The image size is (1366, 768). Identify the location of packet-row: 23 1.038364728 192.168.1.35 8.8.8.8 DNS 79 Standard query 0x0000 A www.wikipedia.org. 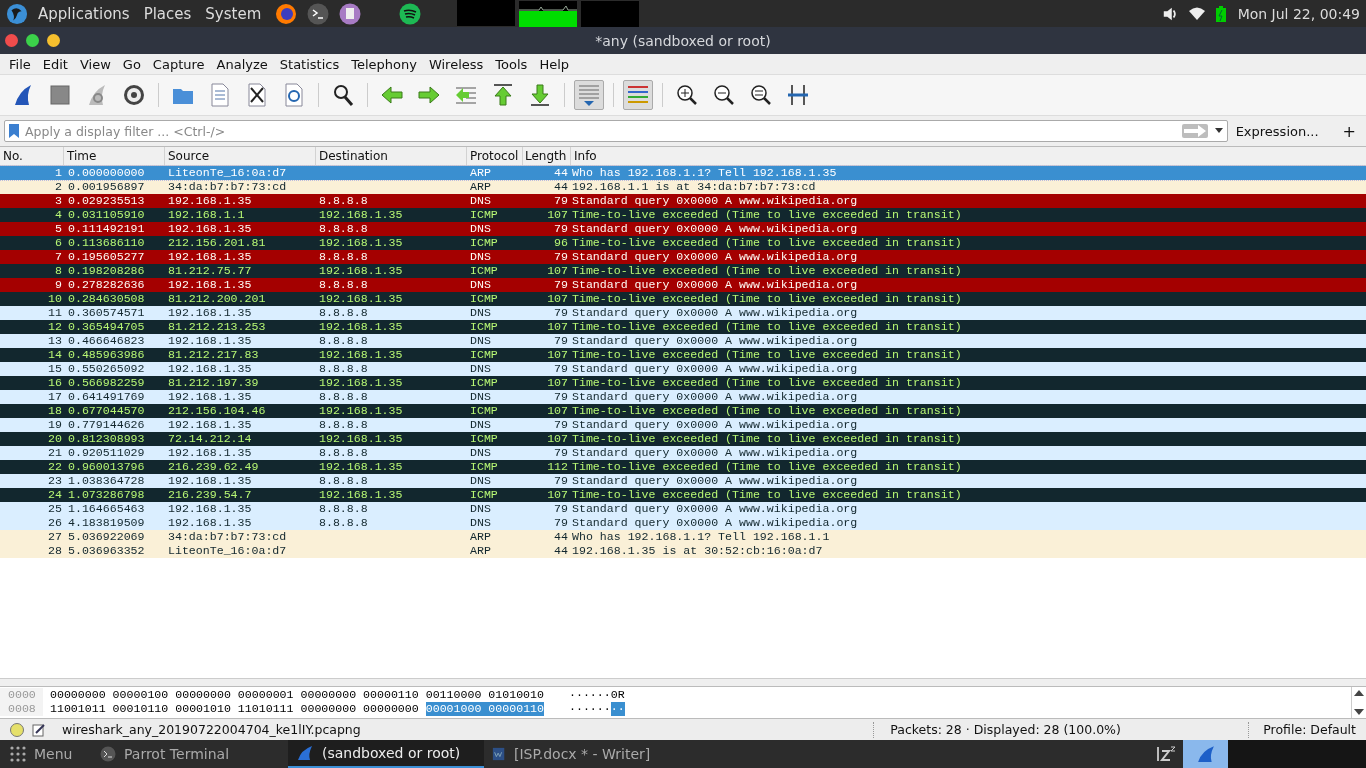
(683, 481).